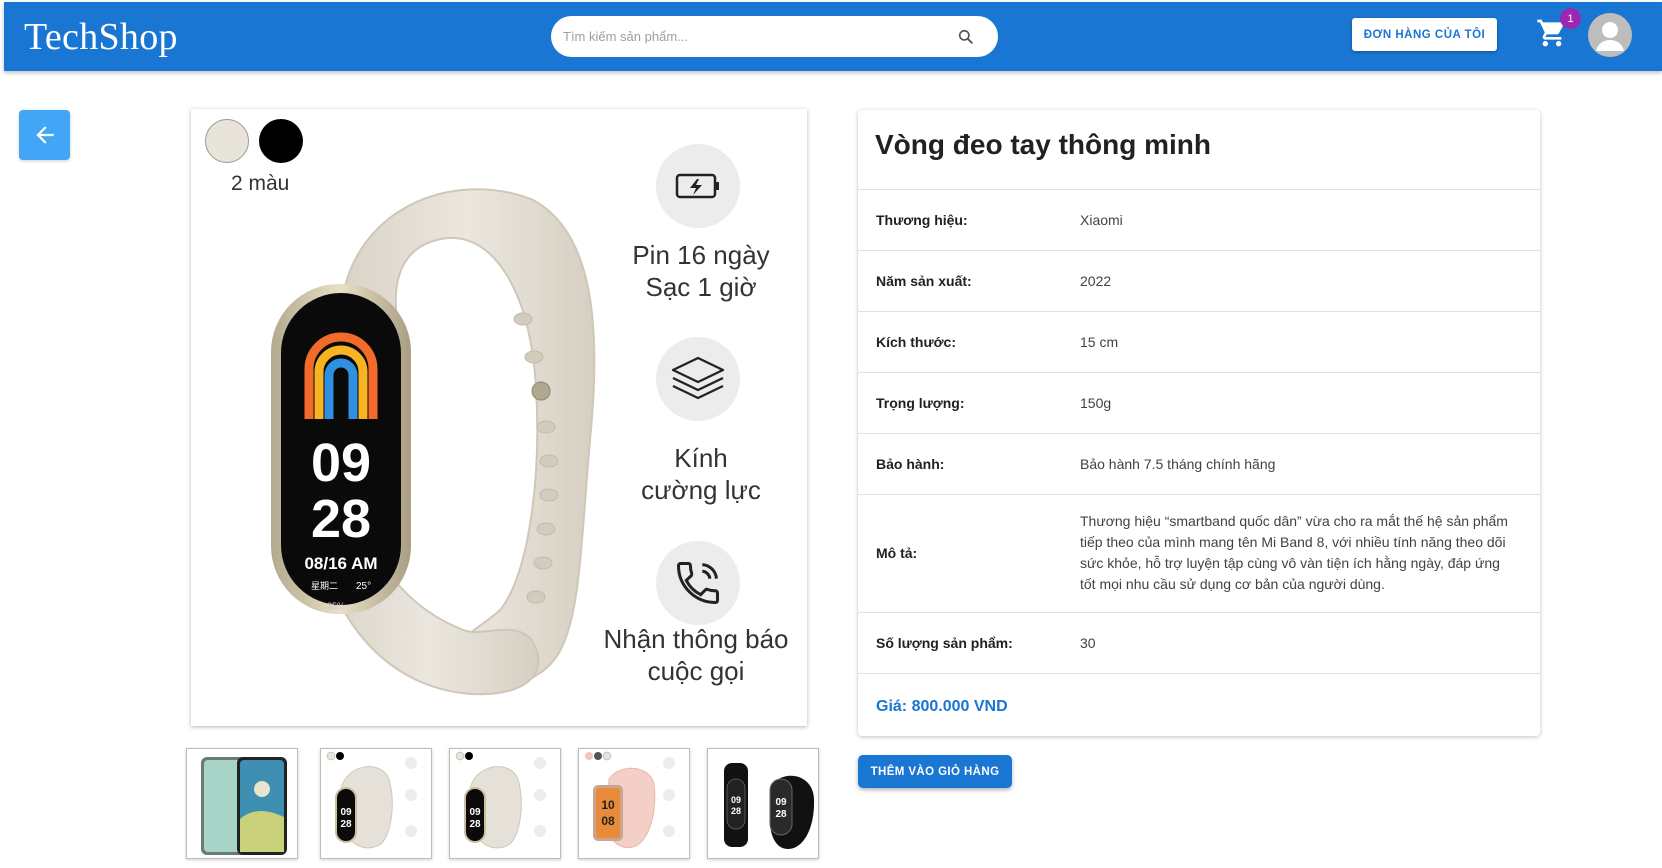 The image size is (1662, 868). Describe the element at coordinates (1570, 18) in the screenshot. I see `cart-count-badge: 1` at that location.